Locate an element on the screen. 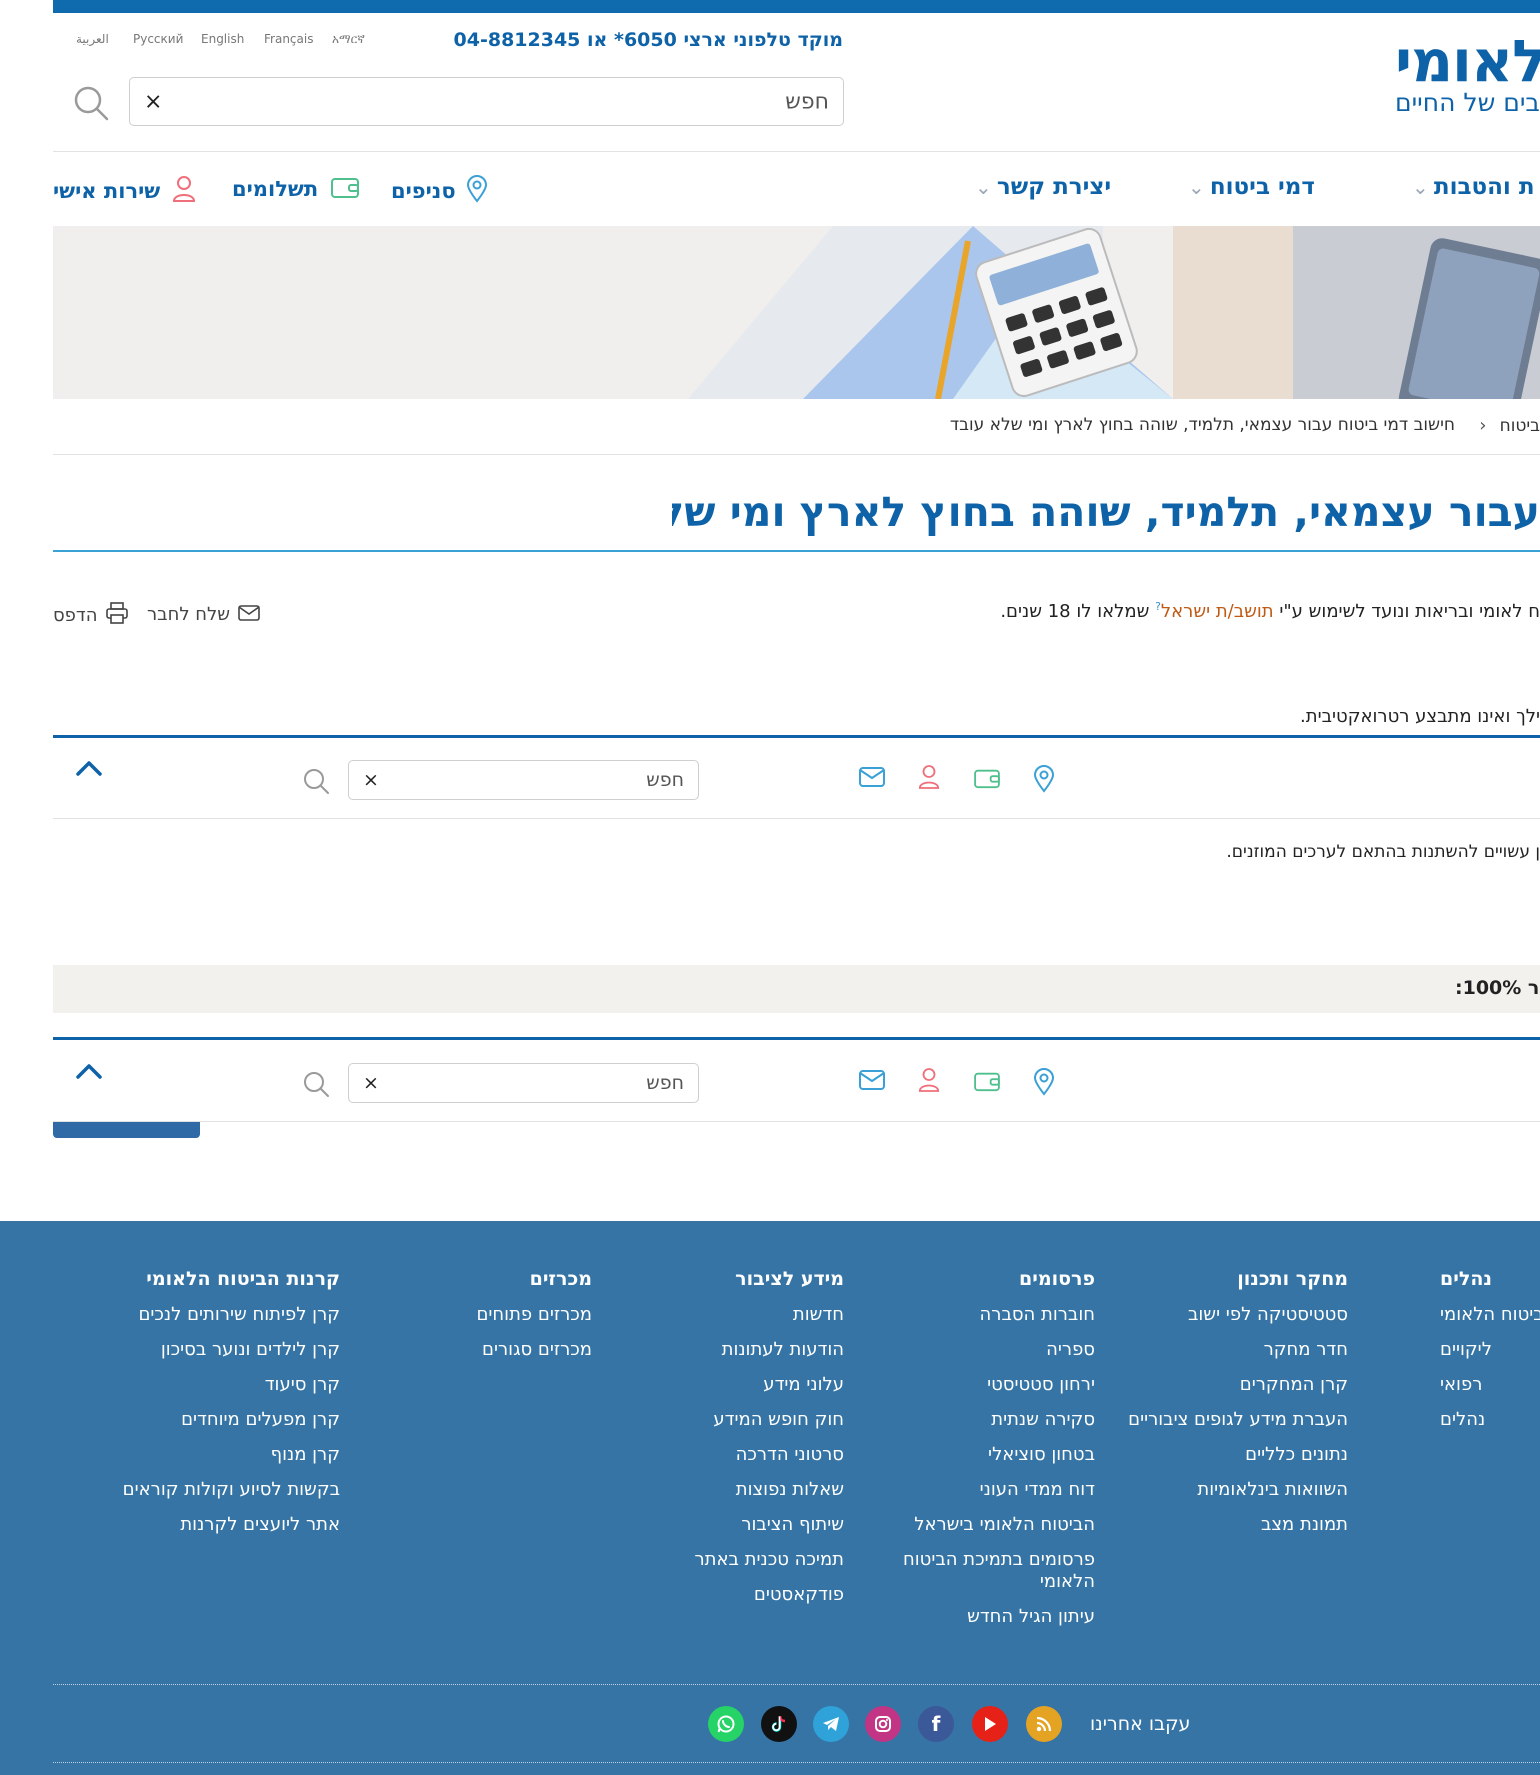 This screenshot has height=1775, width=1540. footer-link: קרן מפעלים מיוחדים is located at coordinates (220, 1420).